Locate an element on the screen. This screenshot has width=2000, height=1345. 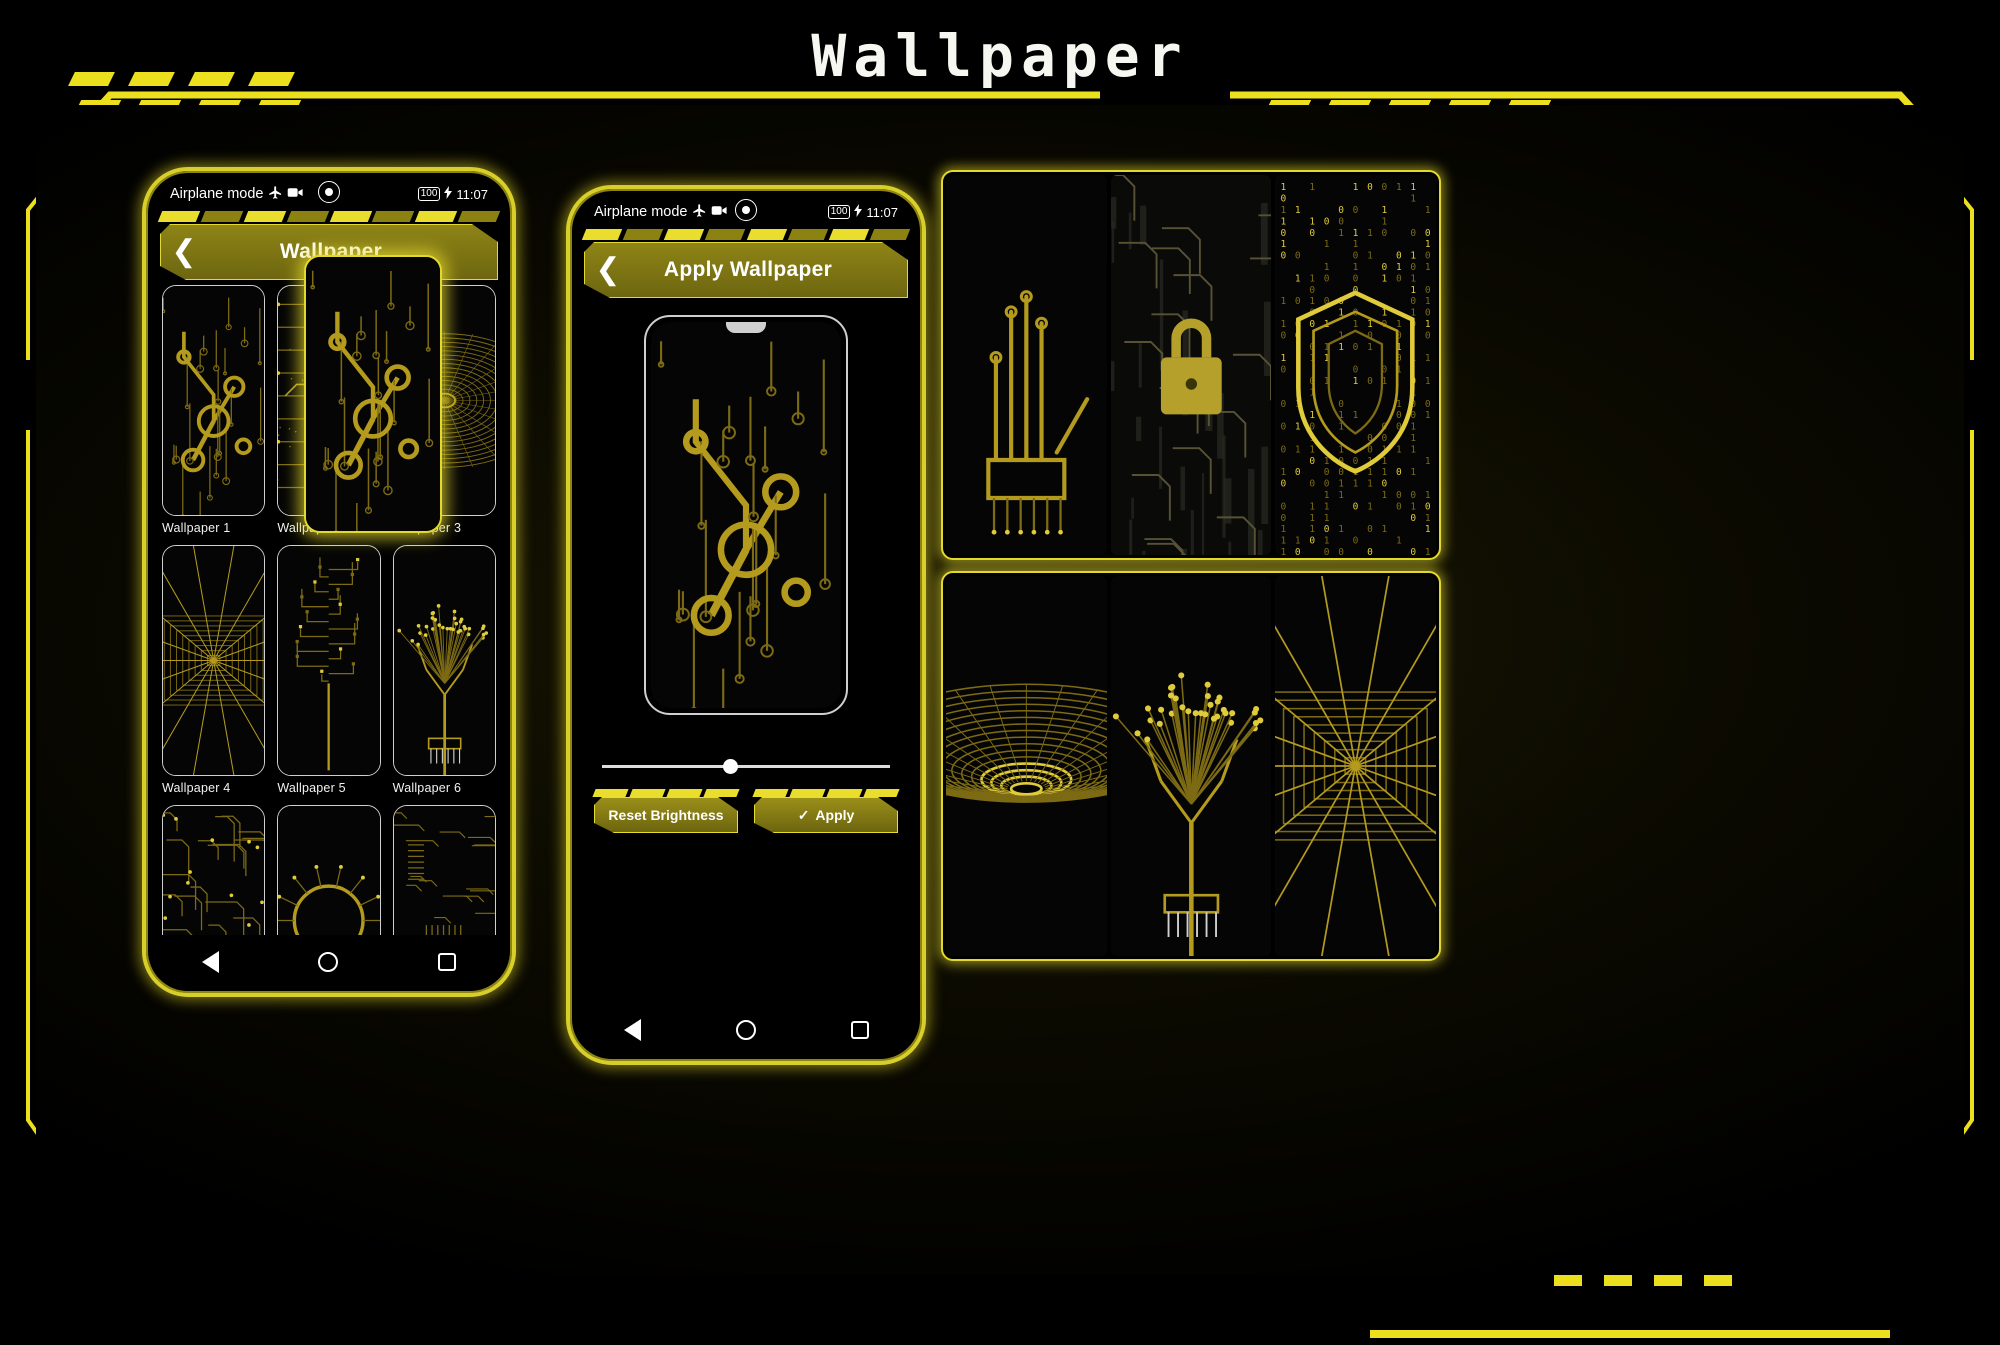
wallpaper-padlock is located at coordinates (1191, 365).